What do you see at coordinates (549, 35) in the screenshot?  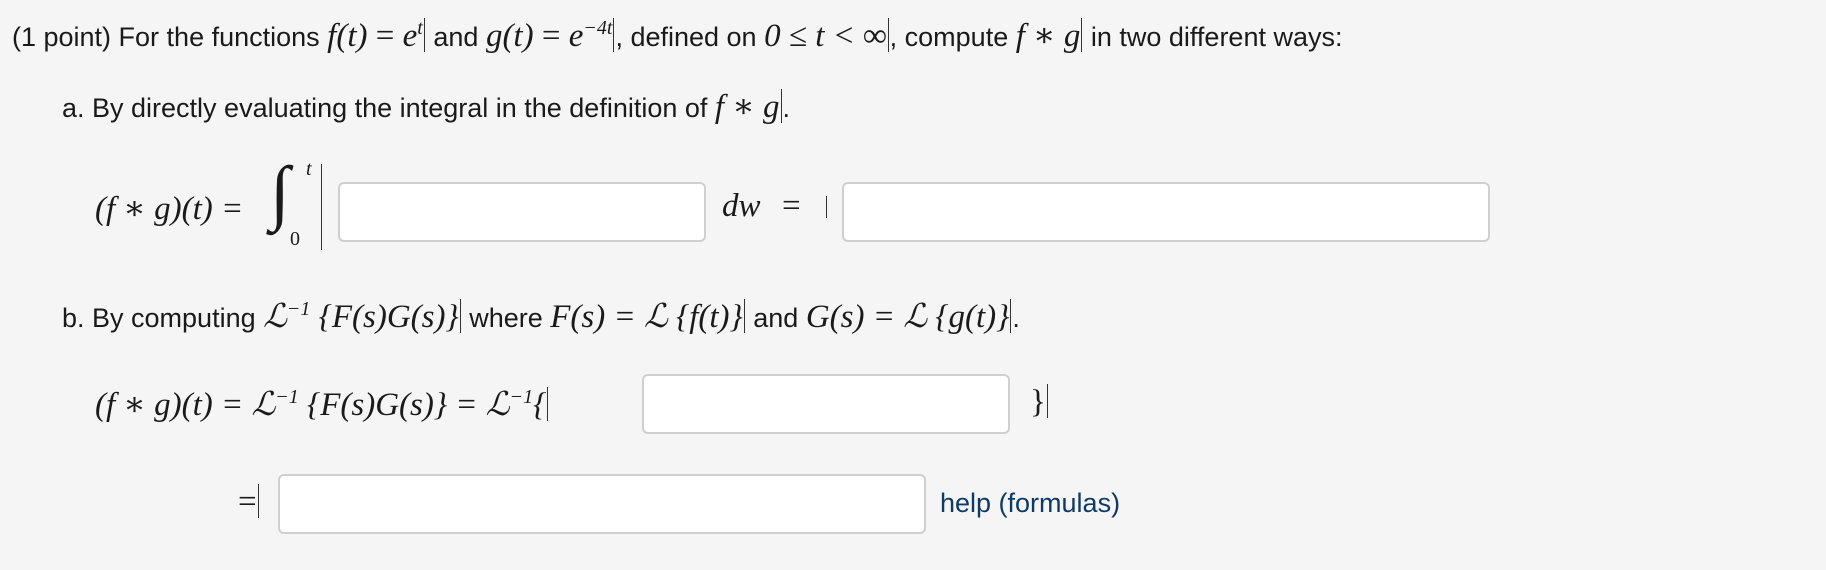 I see `g-definition: g(t) = e−4t` at bounding box center [549, 35].